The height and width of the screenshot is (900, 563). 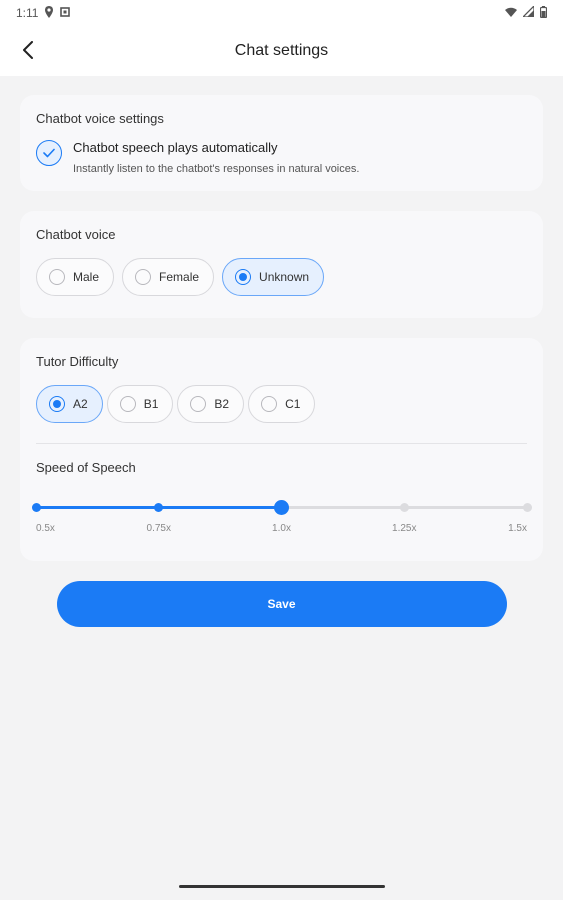 I want to click on voice-option-female: Female, so click(x=168, y=277).